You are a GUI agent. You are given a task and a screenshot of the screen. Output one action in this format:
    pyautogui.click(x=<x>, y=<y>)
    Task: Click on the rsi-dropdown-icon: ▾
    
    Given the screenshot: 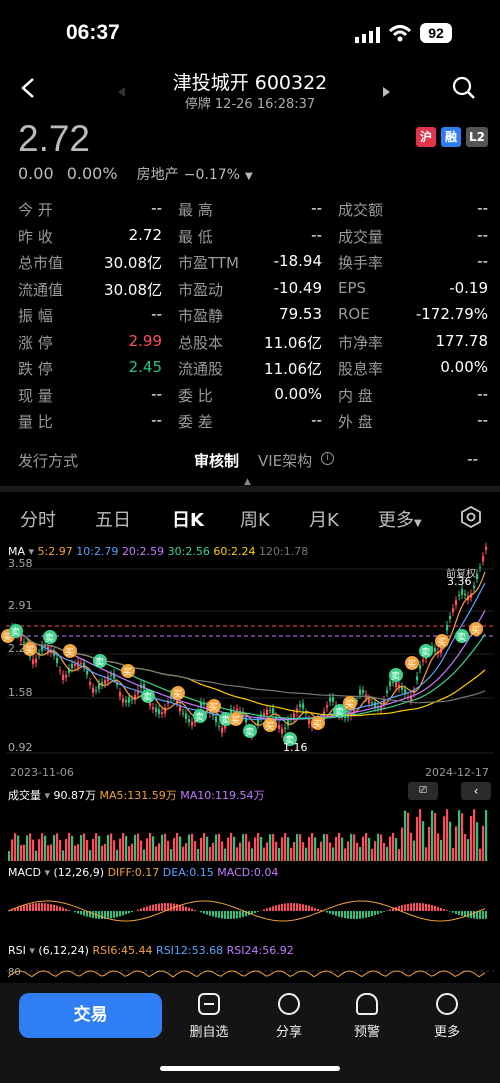 What is the action you would take?
    pyautogui.click(x=32, y=950)
    